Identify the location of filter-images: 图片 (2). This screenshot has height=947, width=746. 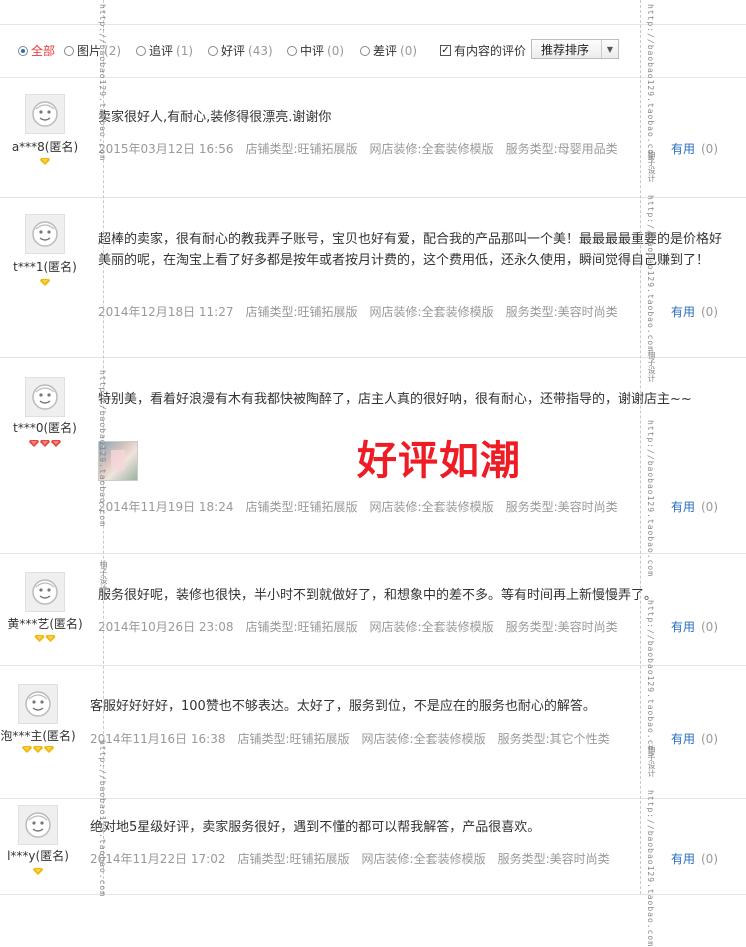
(92, 50).